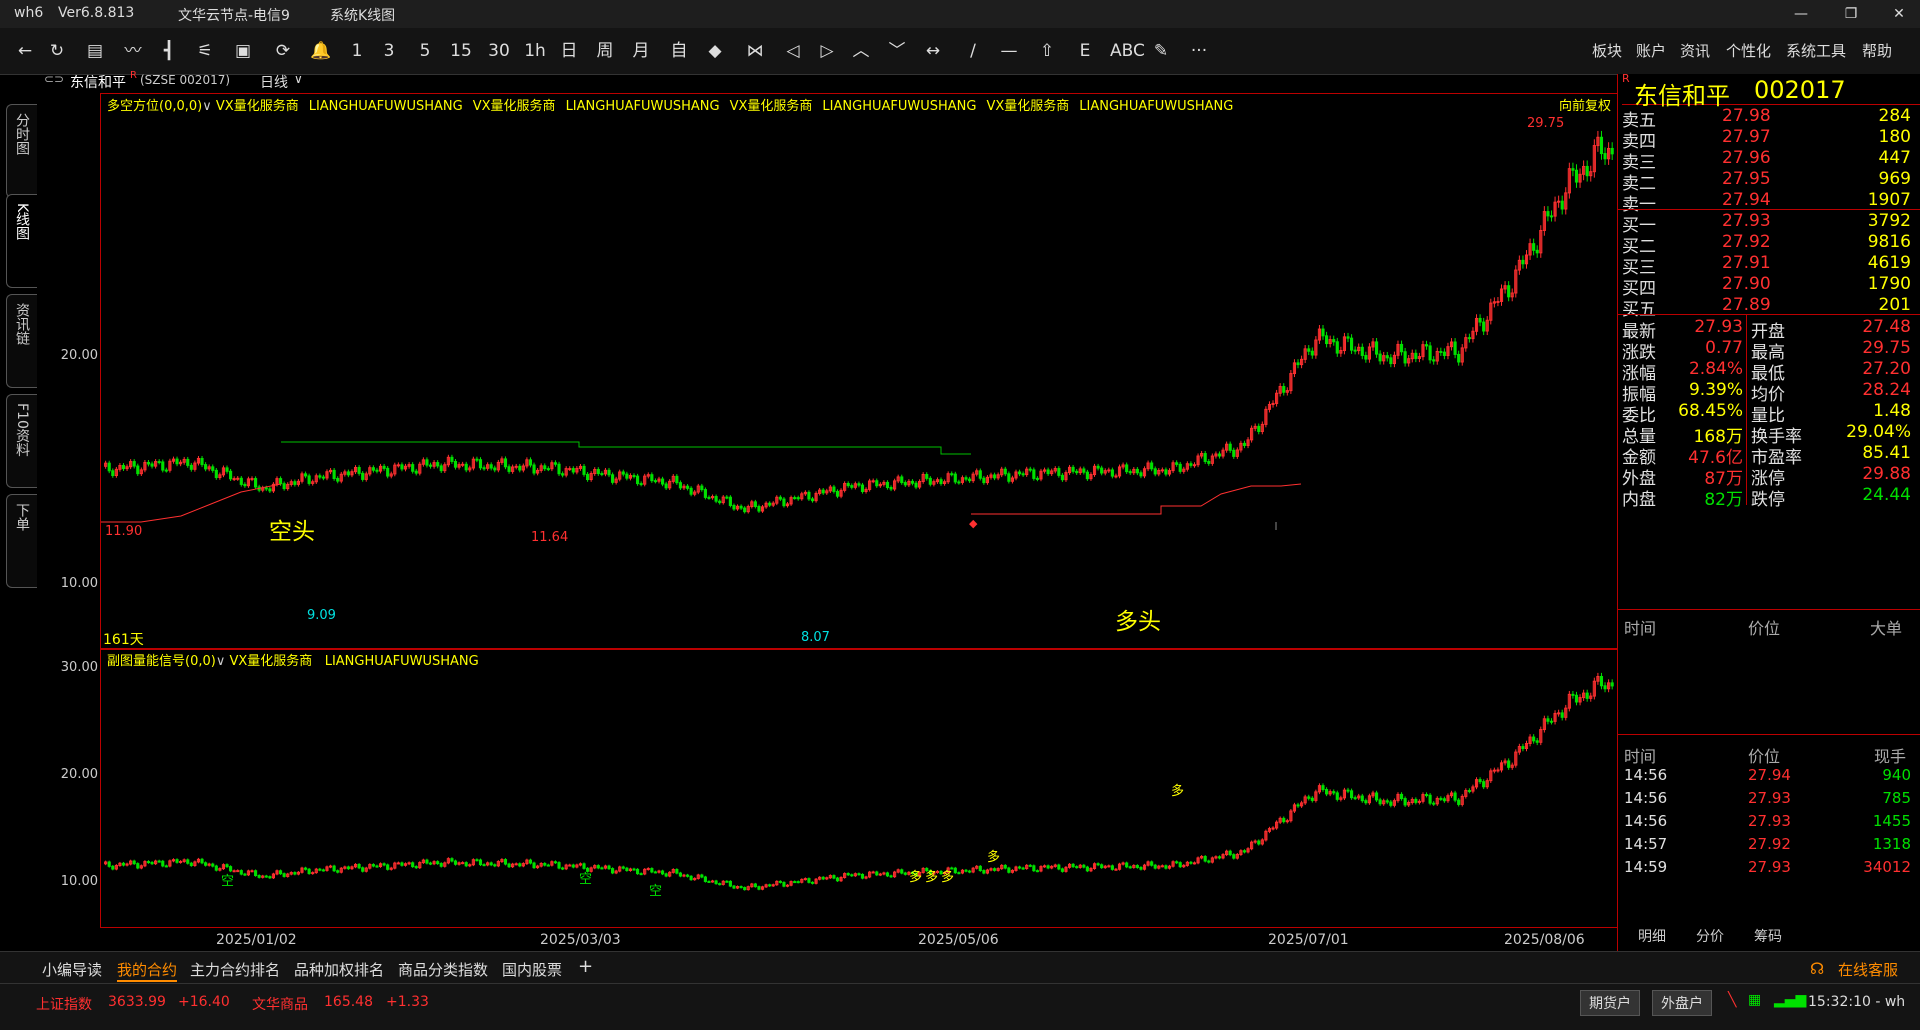 This screenshot has height=1030, width=1920. What do you see at coordinates (169, 51) in the screenshot?
I see `toolbar-button-4: ┫` at bounding box center [169, 51].